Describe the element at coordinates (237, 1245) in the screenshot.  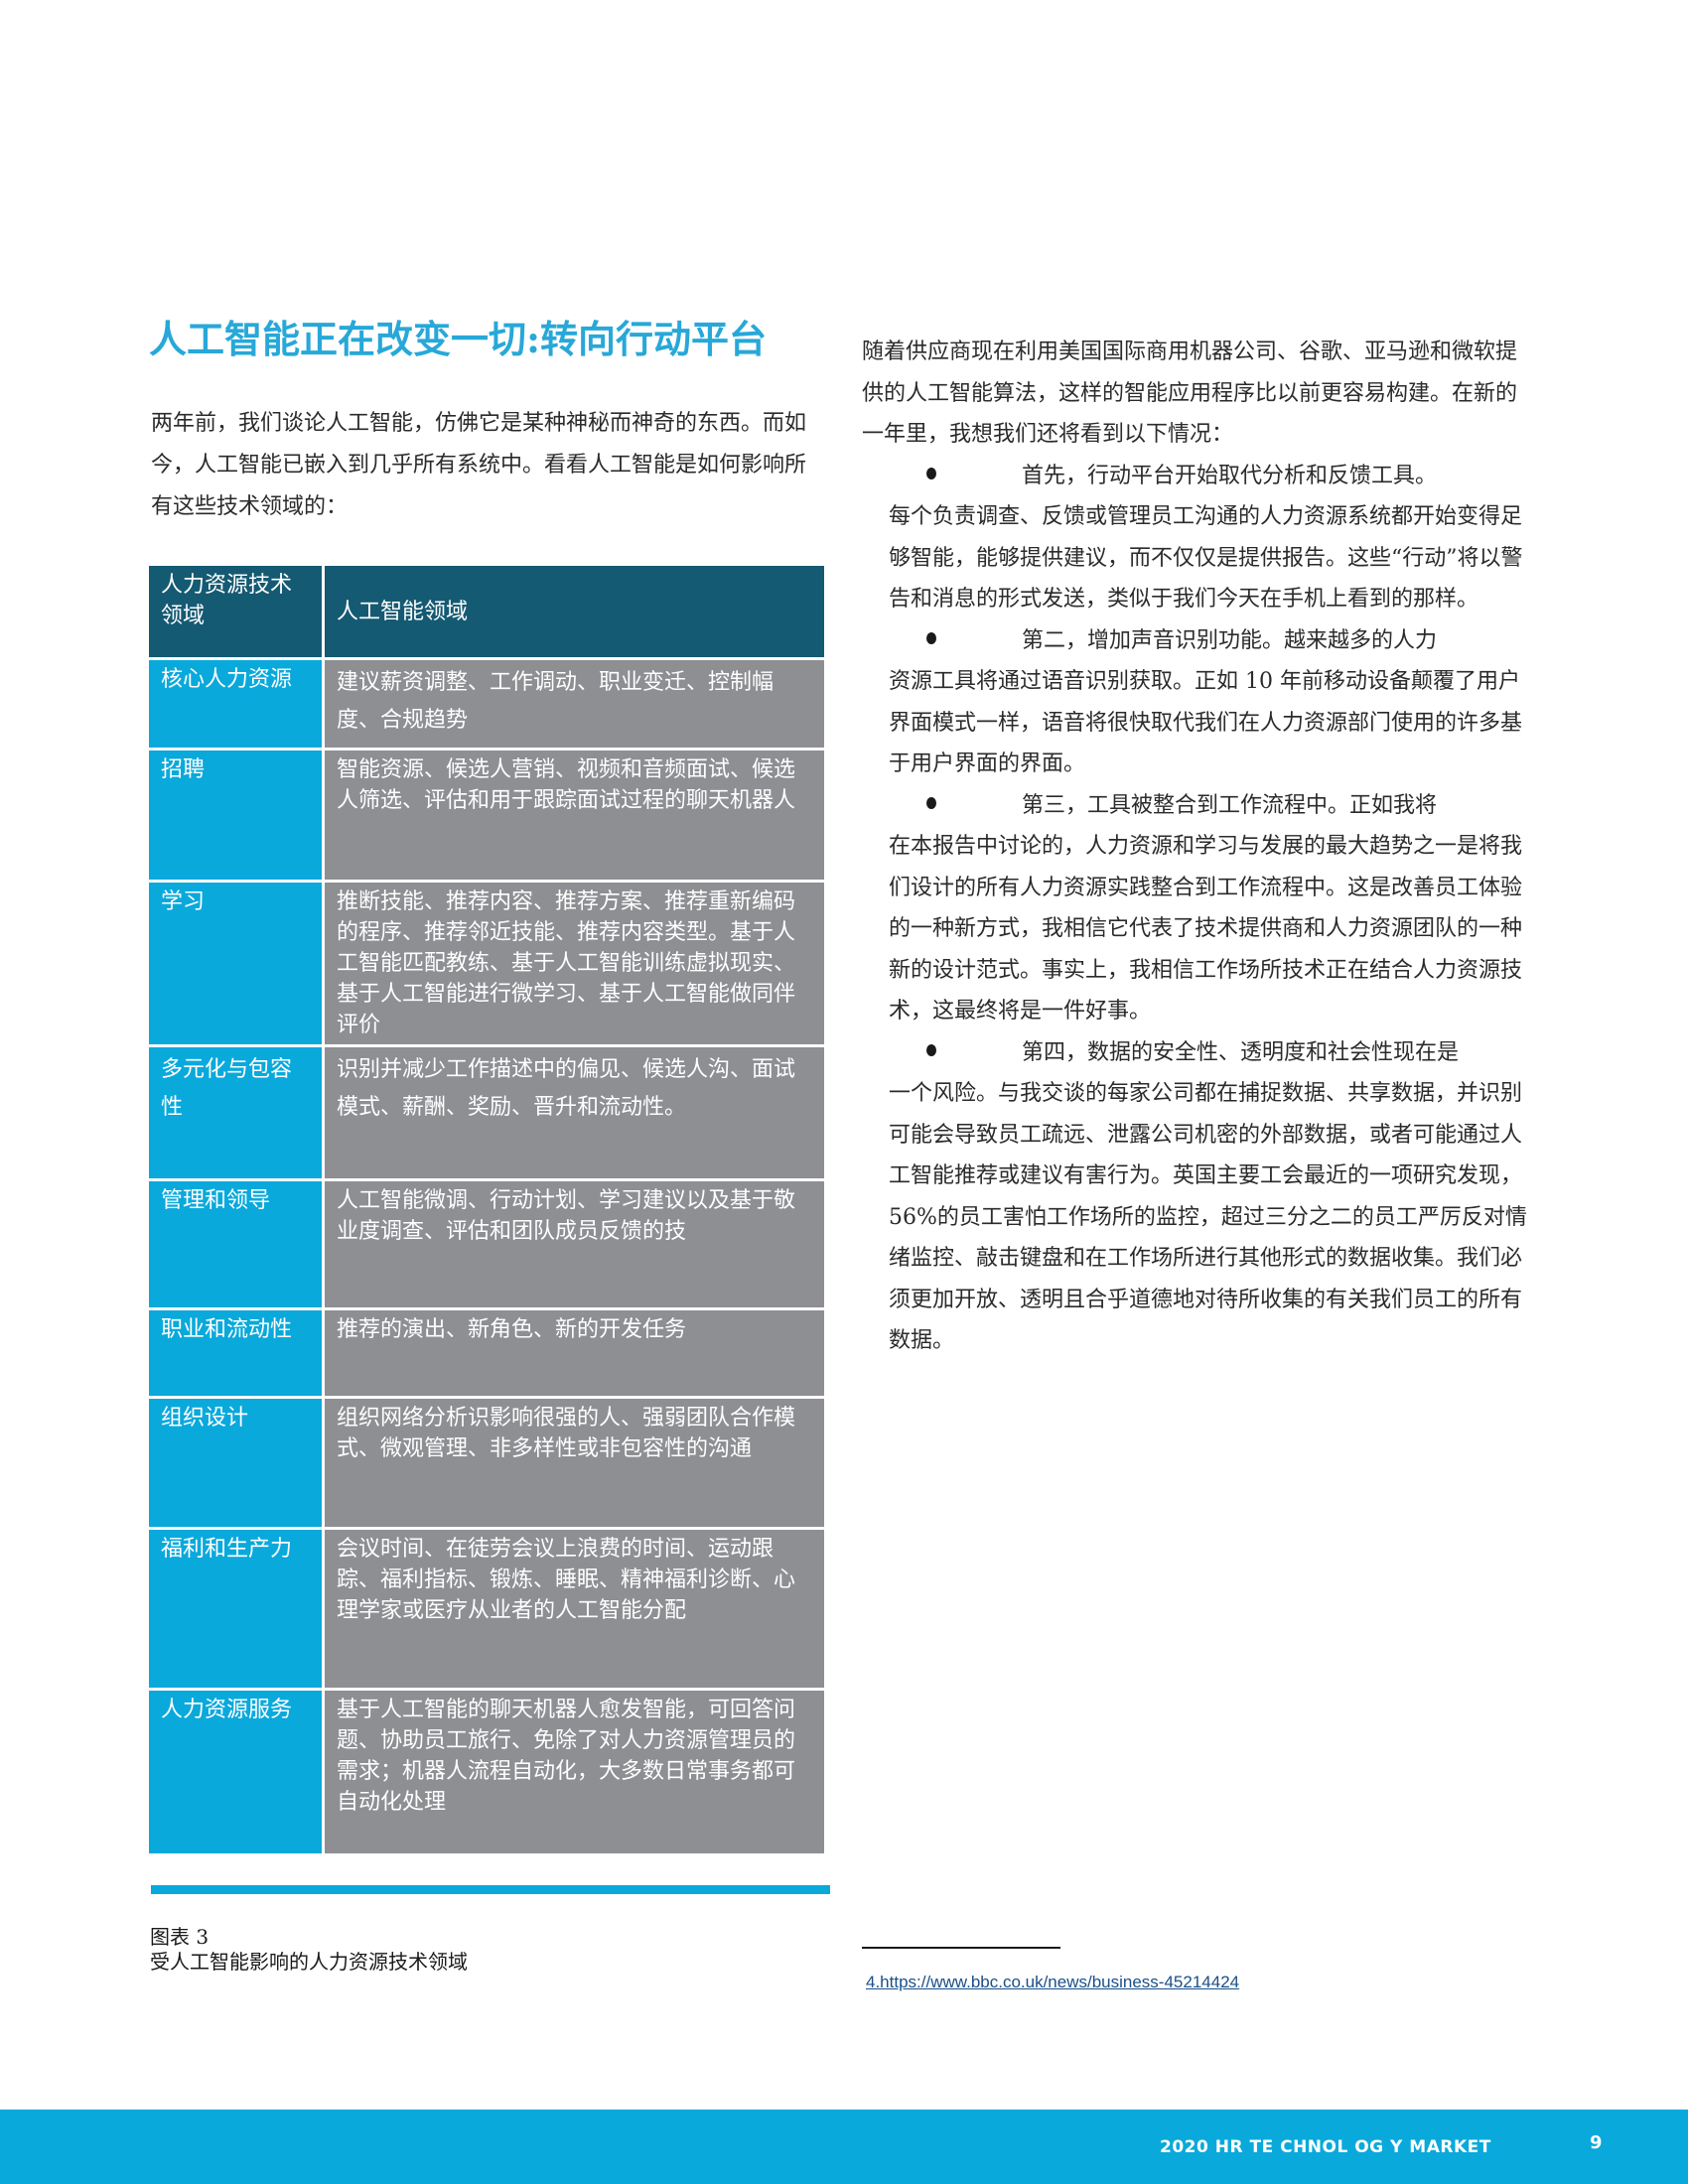
I see `table-cell-area: 管理和领导` at that location.